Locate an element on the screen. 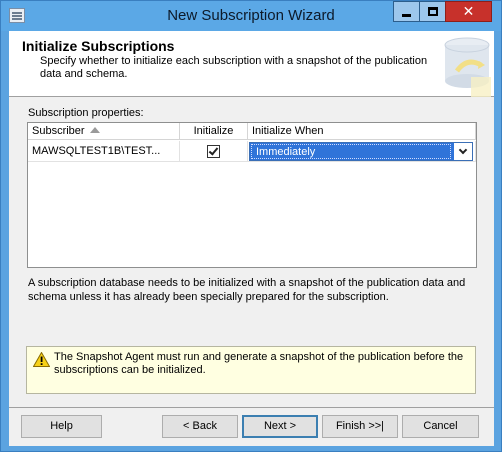 This screenshot has height=452, width=502. initialize-checkbox is located at coordinates (213, 151).